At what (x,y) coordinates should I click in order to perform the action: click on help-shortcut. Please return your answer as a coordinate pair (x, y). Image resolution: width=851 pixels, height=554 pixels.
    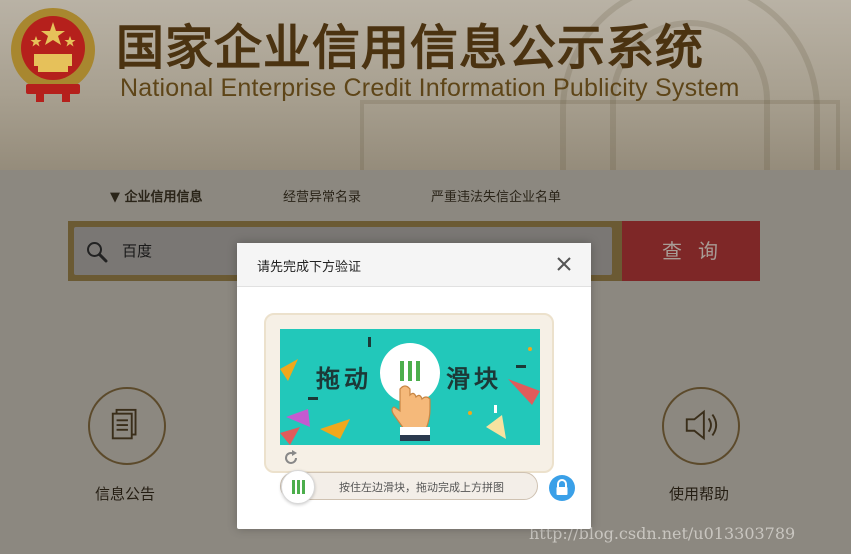
    Looking at the image, I should click on (701, 426).